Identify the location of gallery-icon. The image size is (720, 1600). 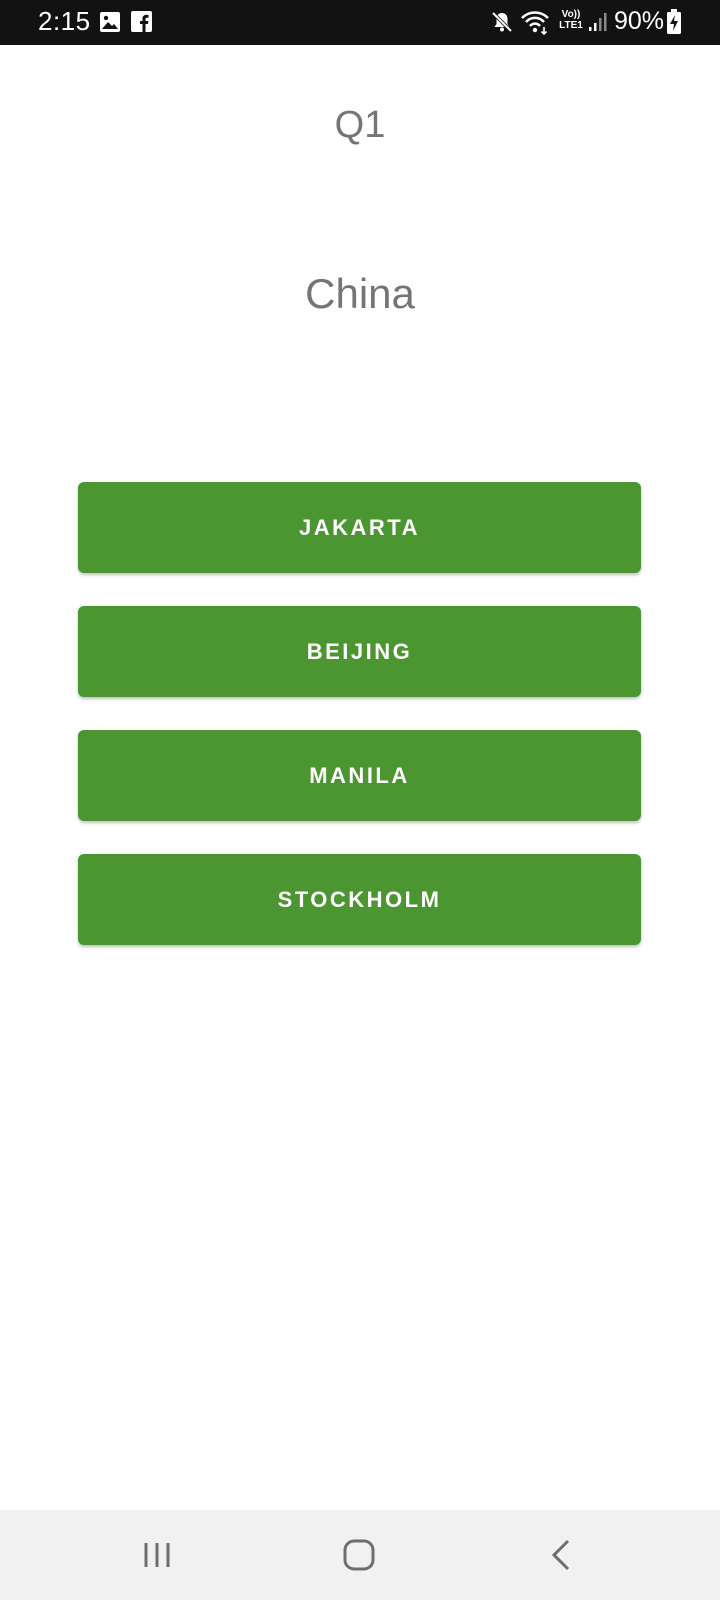
(110, 22).